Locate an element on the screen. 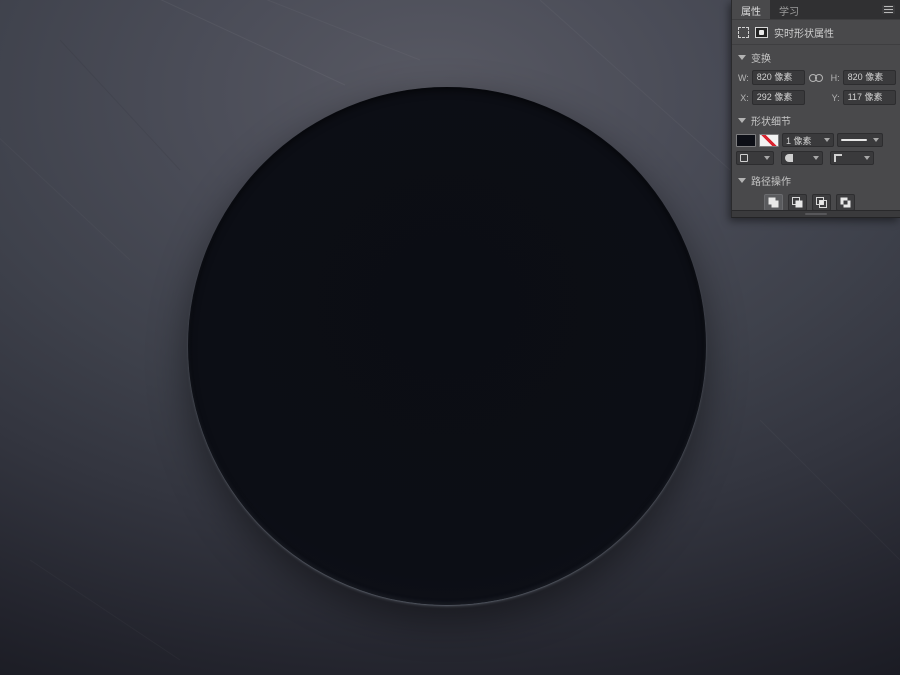 This screenshot has height=675, width=900. stroke-width-select: 1 像素 is located at coordinates (808, 140).